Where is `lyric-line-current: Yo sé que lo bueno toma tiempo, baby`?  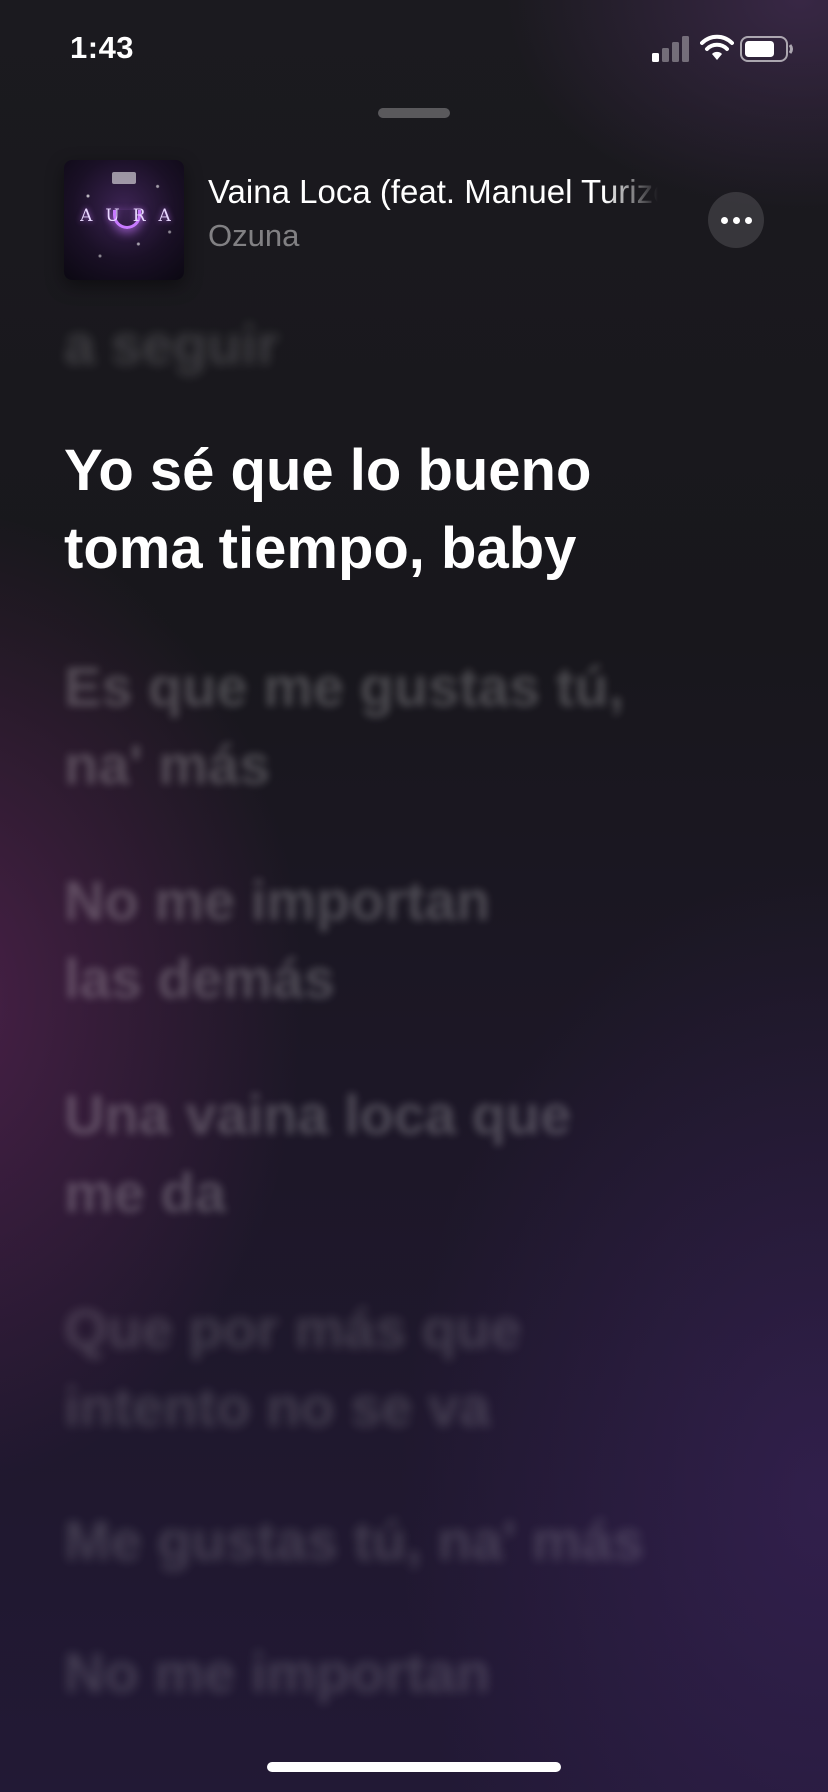
lyric-line-current: Yo sé que lo bueno toma tiempo, baby is located at coordinates (414, 510).